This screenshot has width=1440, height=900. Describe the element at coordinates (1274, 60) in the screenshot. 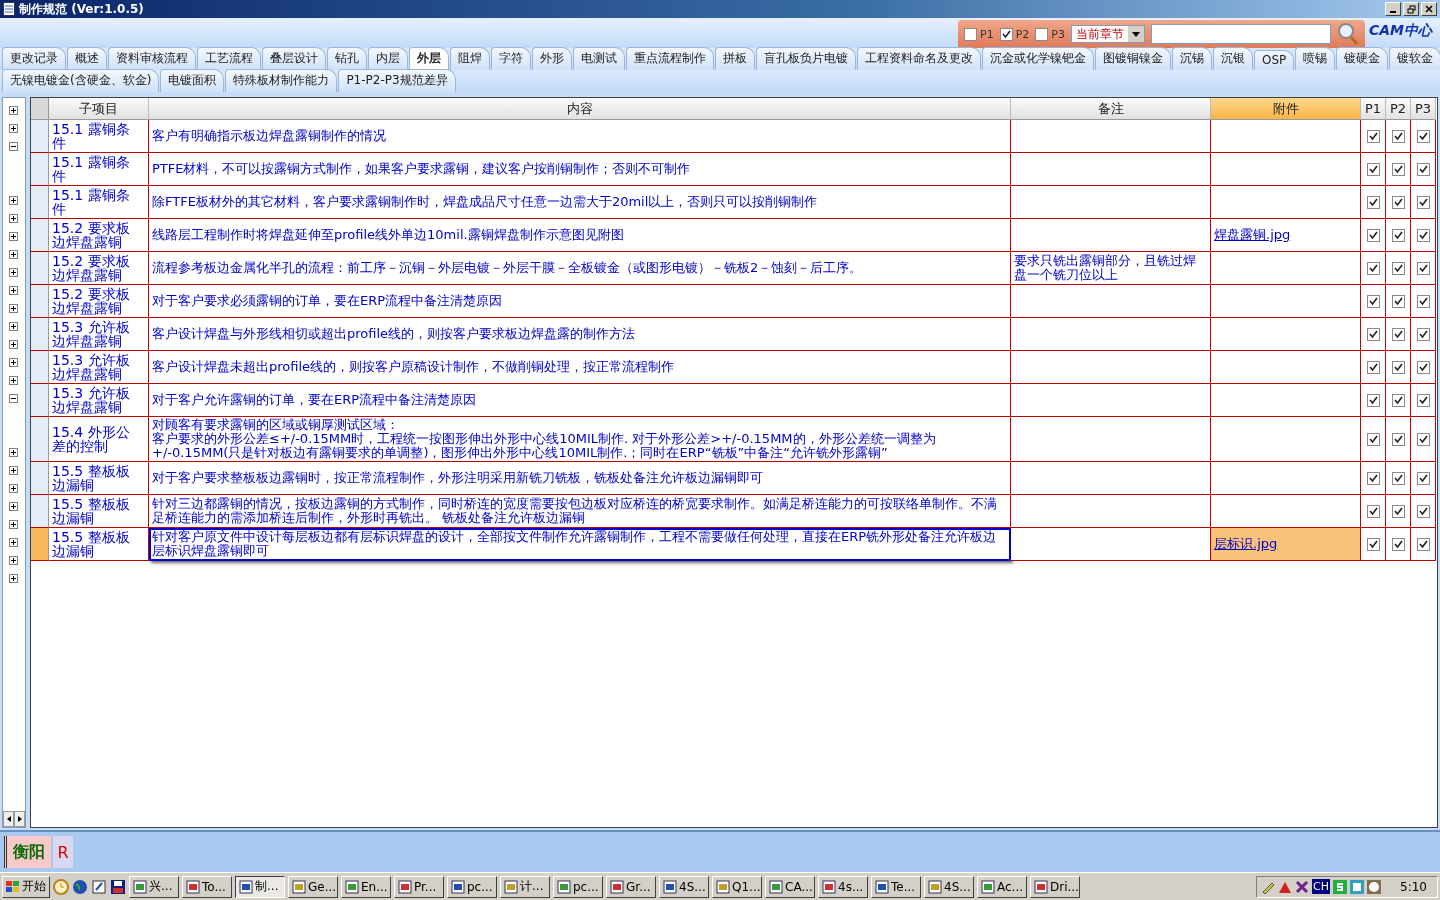

I see `tab: OSP` at that location.